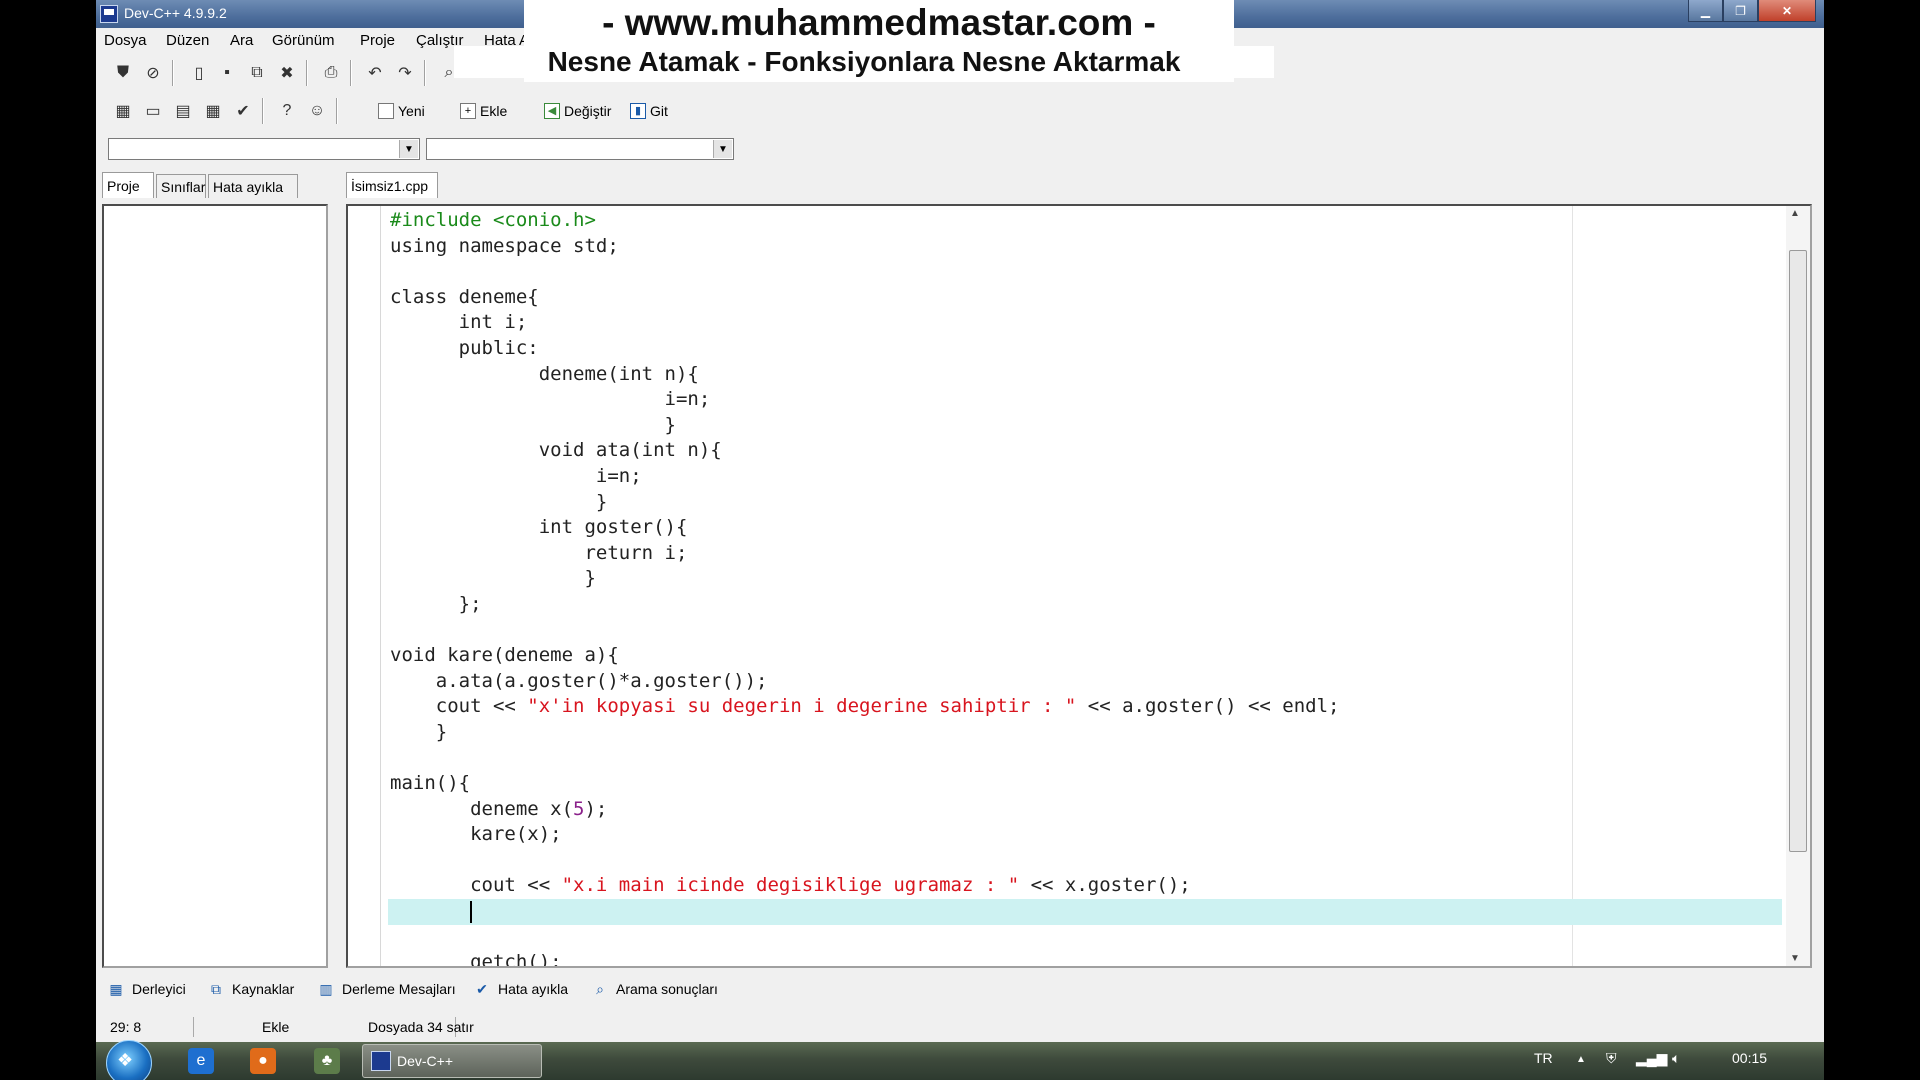 The image size is (1920, 1080). I want to click on tab-derleyici: ▦ Derleyici, so click(145, 989).